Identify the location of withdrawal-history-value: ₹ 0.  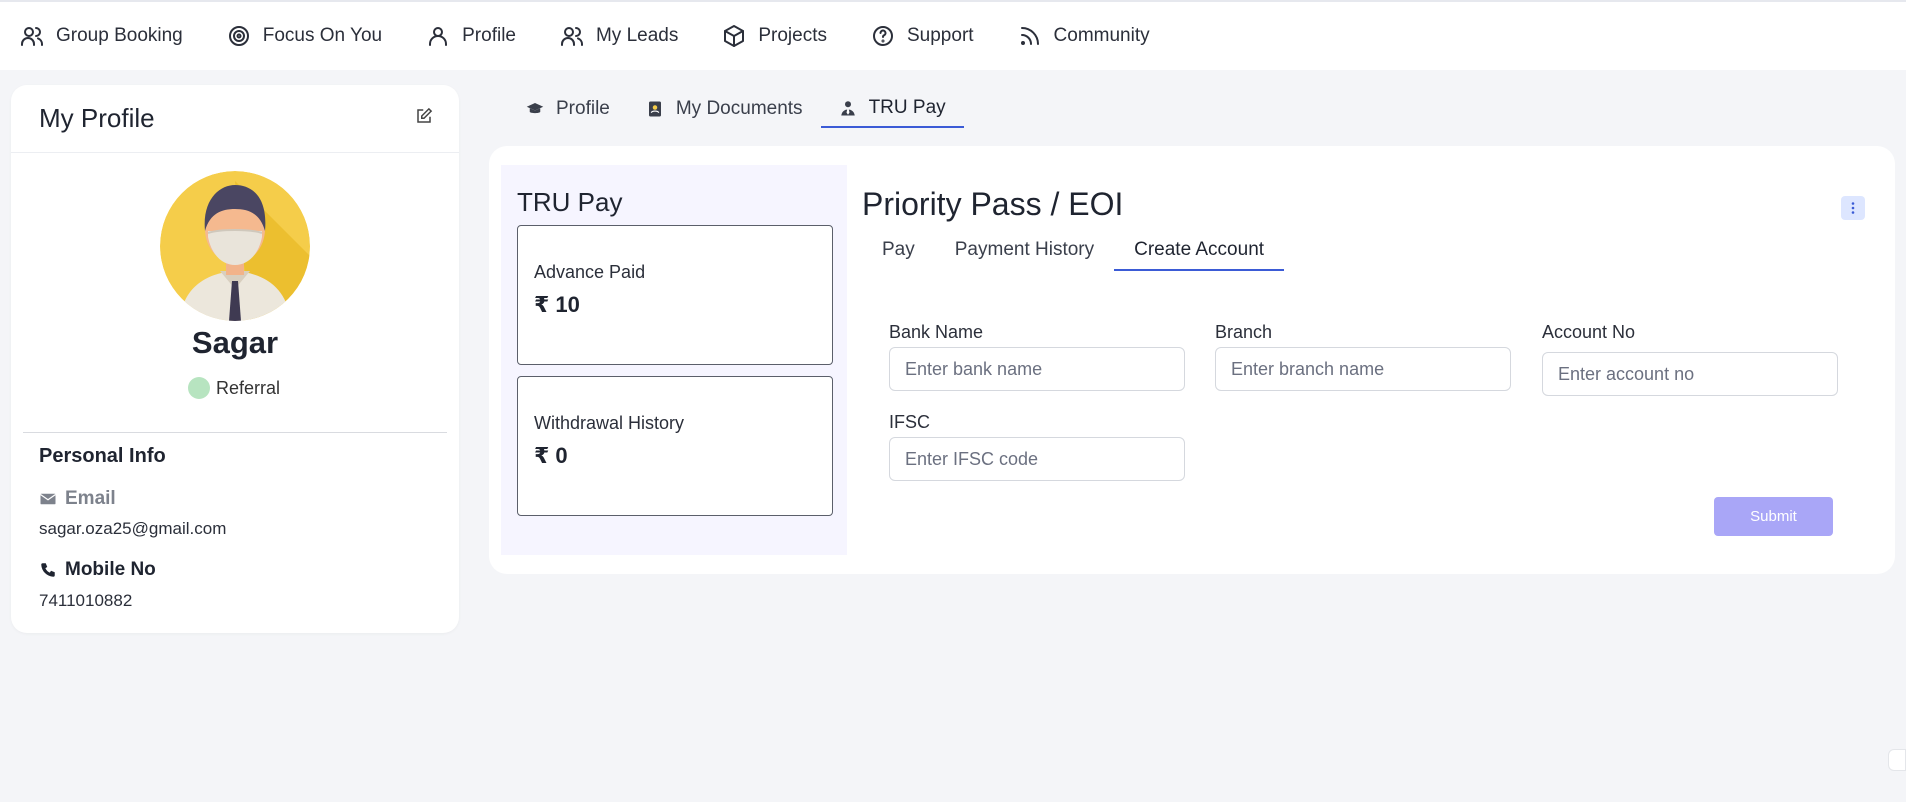
(551, 455).